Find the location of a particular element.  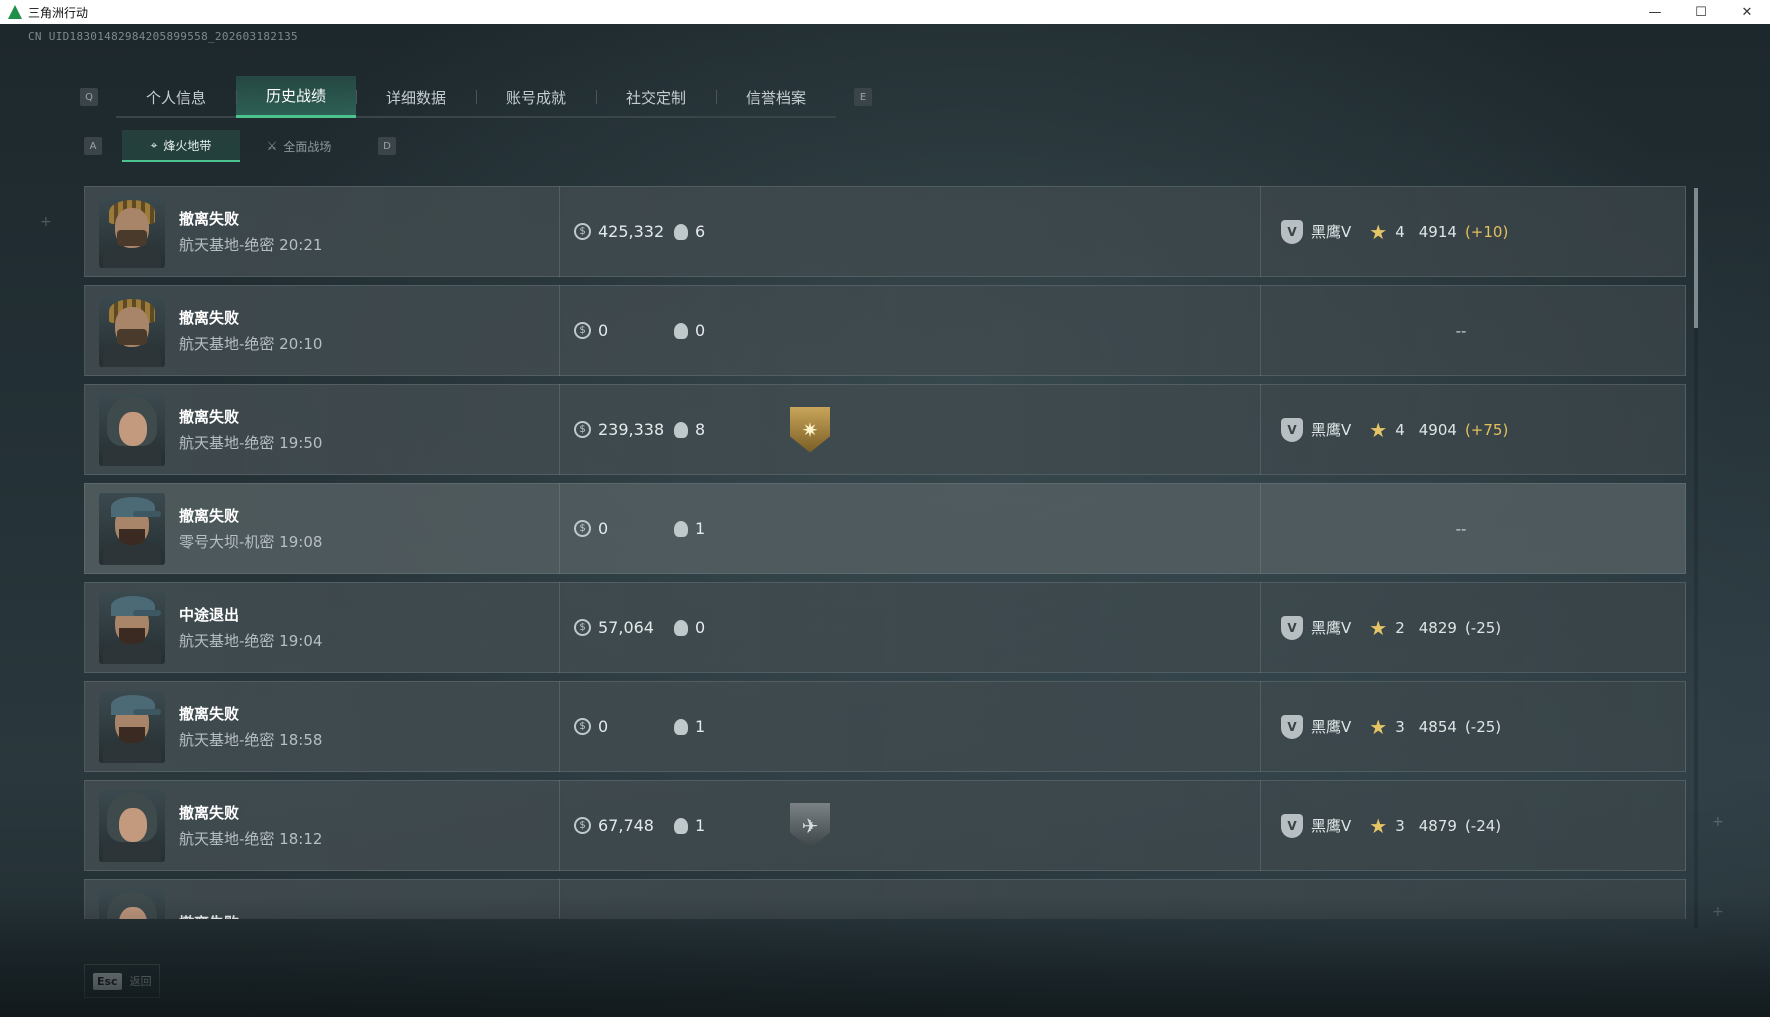

star-count: 3 is located at coordinates (1400, 726).